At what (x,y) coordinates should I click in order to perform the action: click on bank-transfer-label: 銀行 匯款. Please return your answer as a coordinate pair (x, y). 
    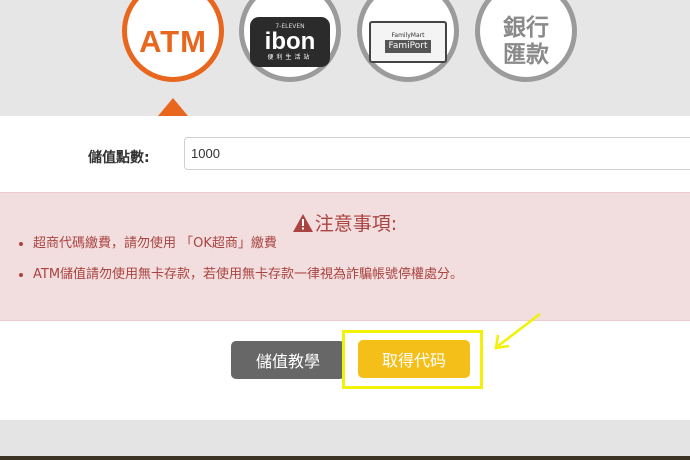
    Looking at the image, I should click on (526, 42).